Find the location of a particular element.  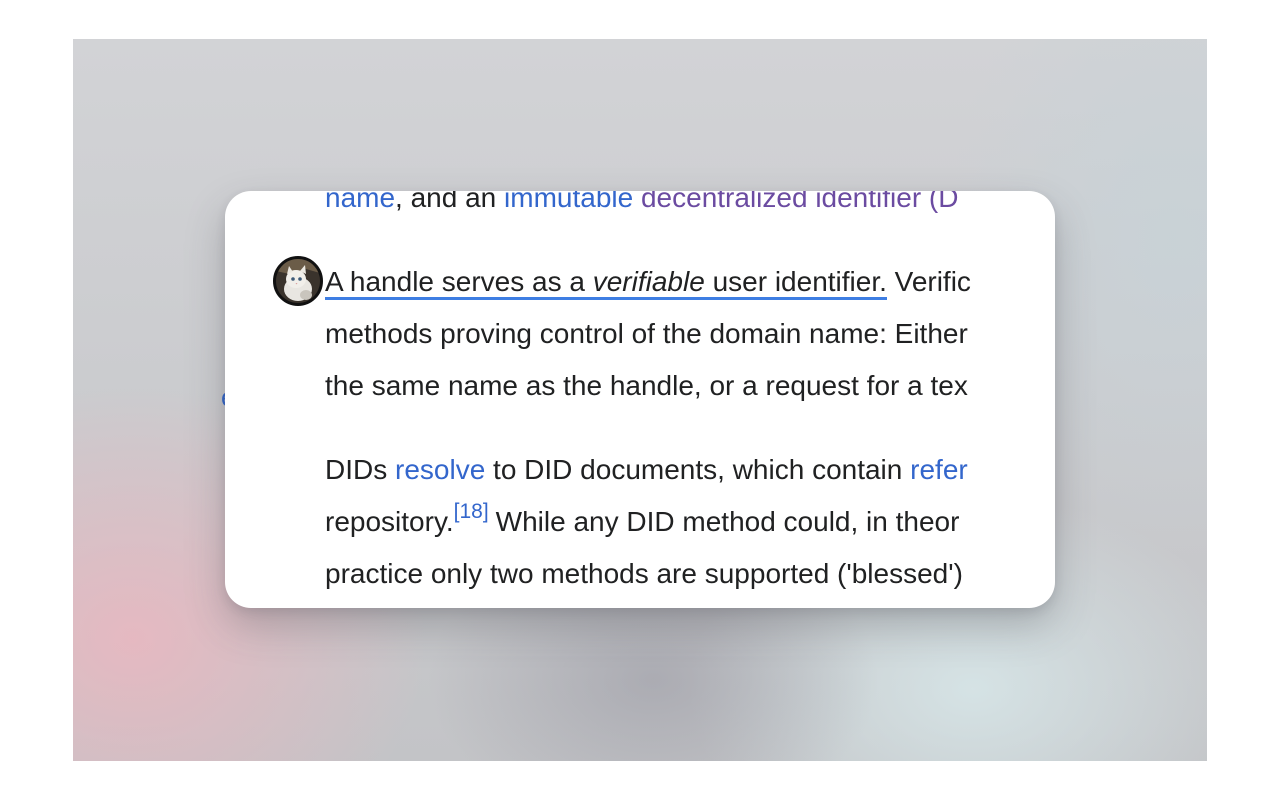

line0-middle: , and an is located at coordinates (450, 202).